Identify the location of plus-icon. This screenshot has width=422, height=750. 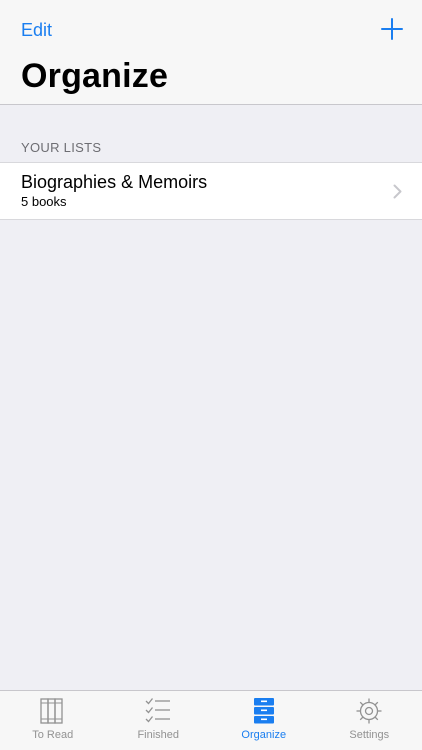
(392, 29).